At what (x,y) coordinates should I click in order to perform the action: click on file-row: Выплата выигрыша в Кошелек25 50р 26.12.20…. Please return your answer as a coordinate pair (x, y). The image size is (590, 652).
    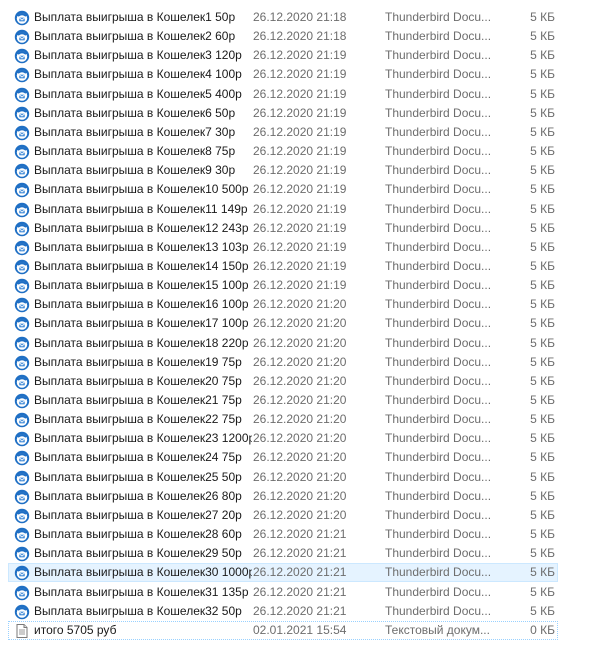
    Looking at the image, I should click on (283, 477).